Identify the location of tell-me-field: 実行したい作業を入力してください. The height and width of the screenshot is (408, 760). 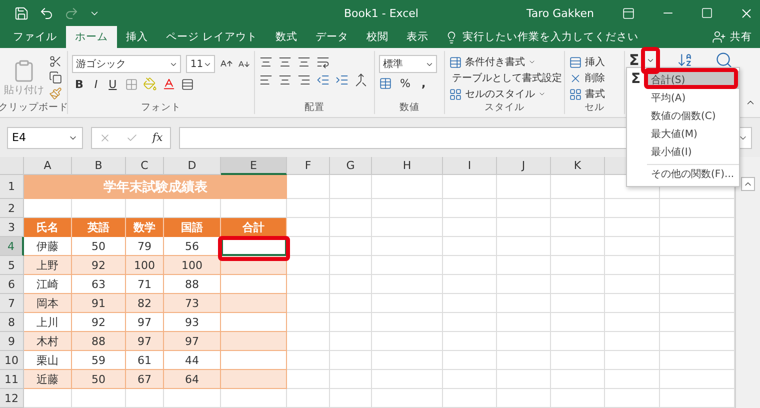
(550, 37).